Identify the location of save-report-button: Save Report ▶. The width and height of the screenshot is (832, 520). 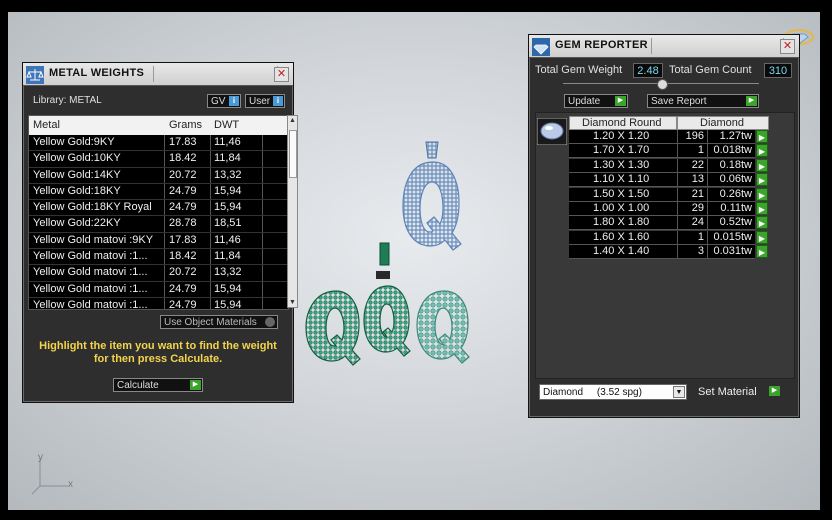
(703, 101).